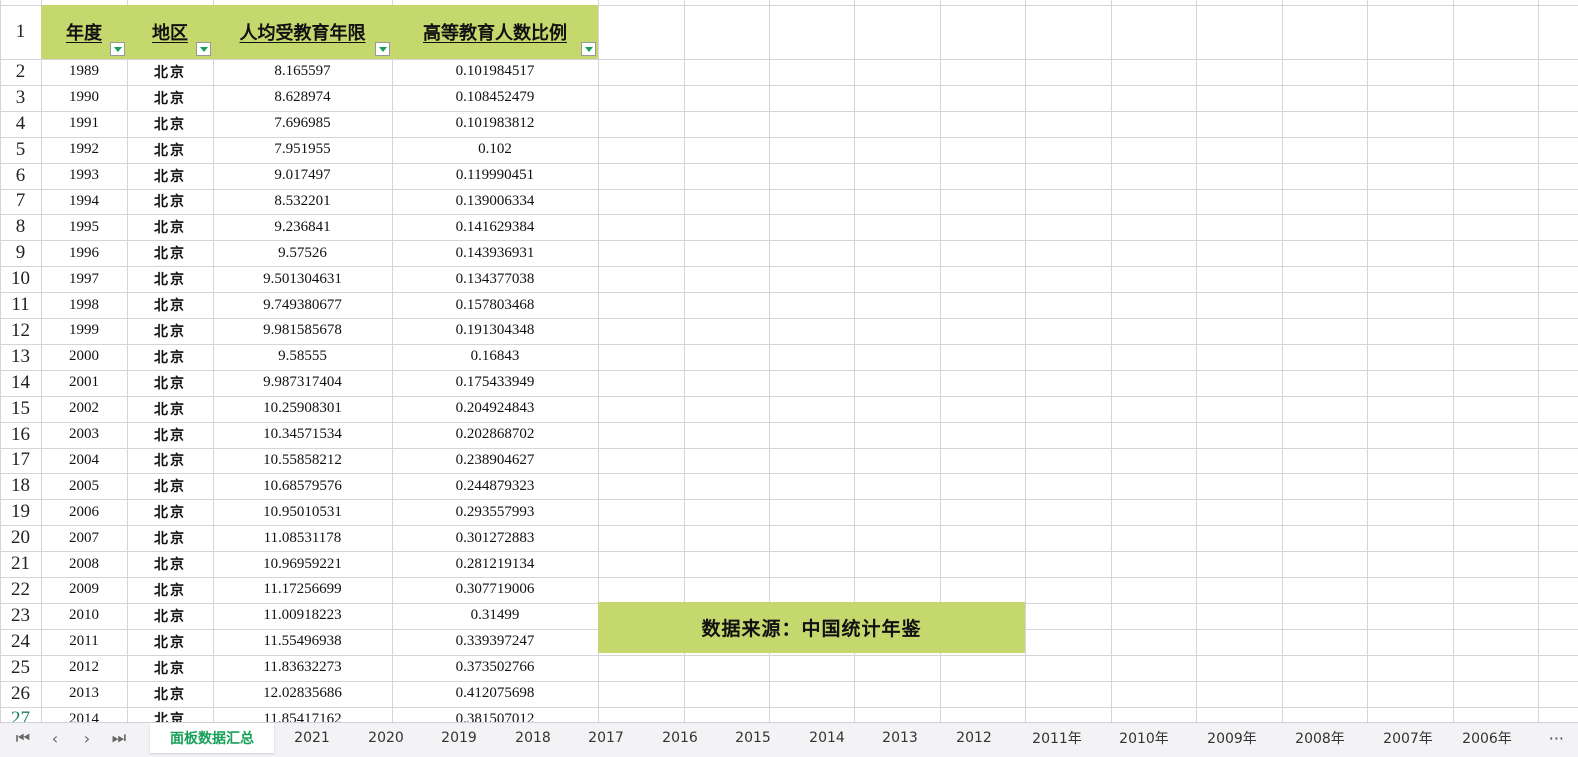 The image size is (1578, 757). What do you see at coordinates (495, 694) in the screenshot?
I see `higher-education-ratio-cell: 0.412075698` at bounding box center [495, 694].